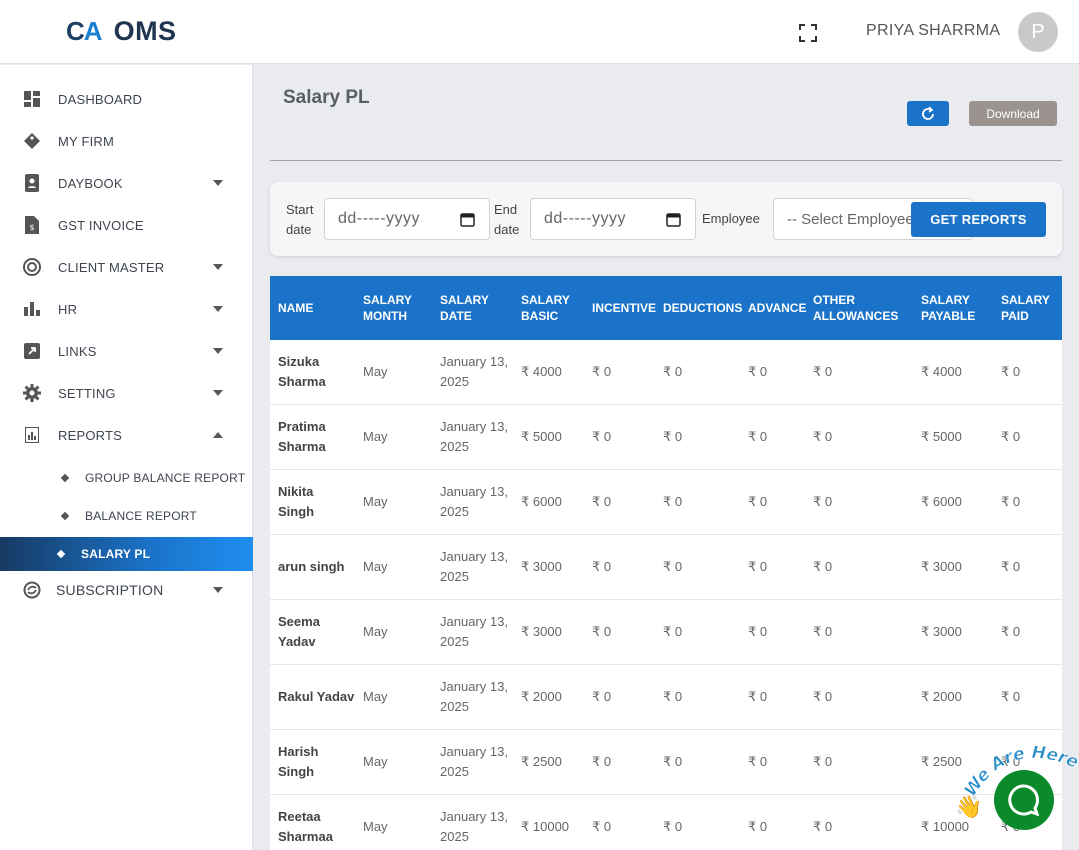 This screenshot has height=850, width=1079. I want to click on employee-label: Employee, so click(731, 218).